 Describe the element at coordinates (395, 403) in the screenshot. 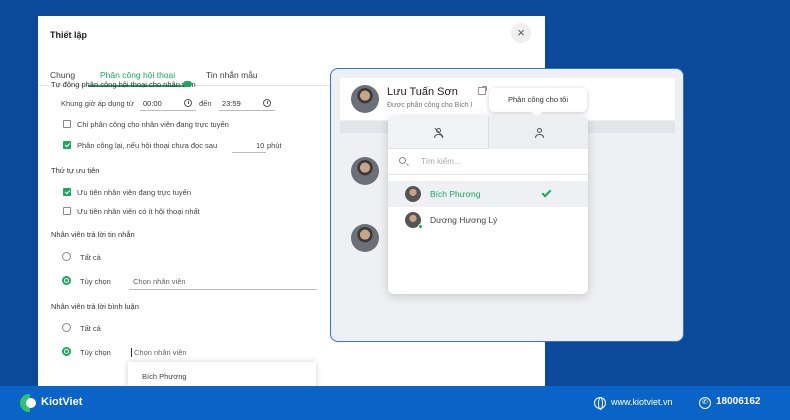

I see `footer-bar: KiotViet www.kiotviet.vn ✆ 18006162` at that location.